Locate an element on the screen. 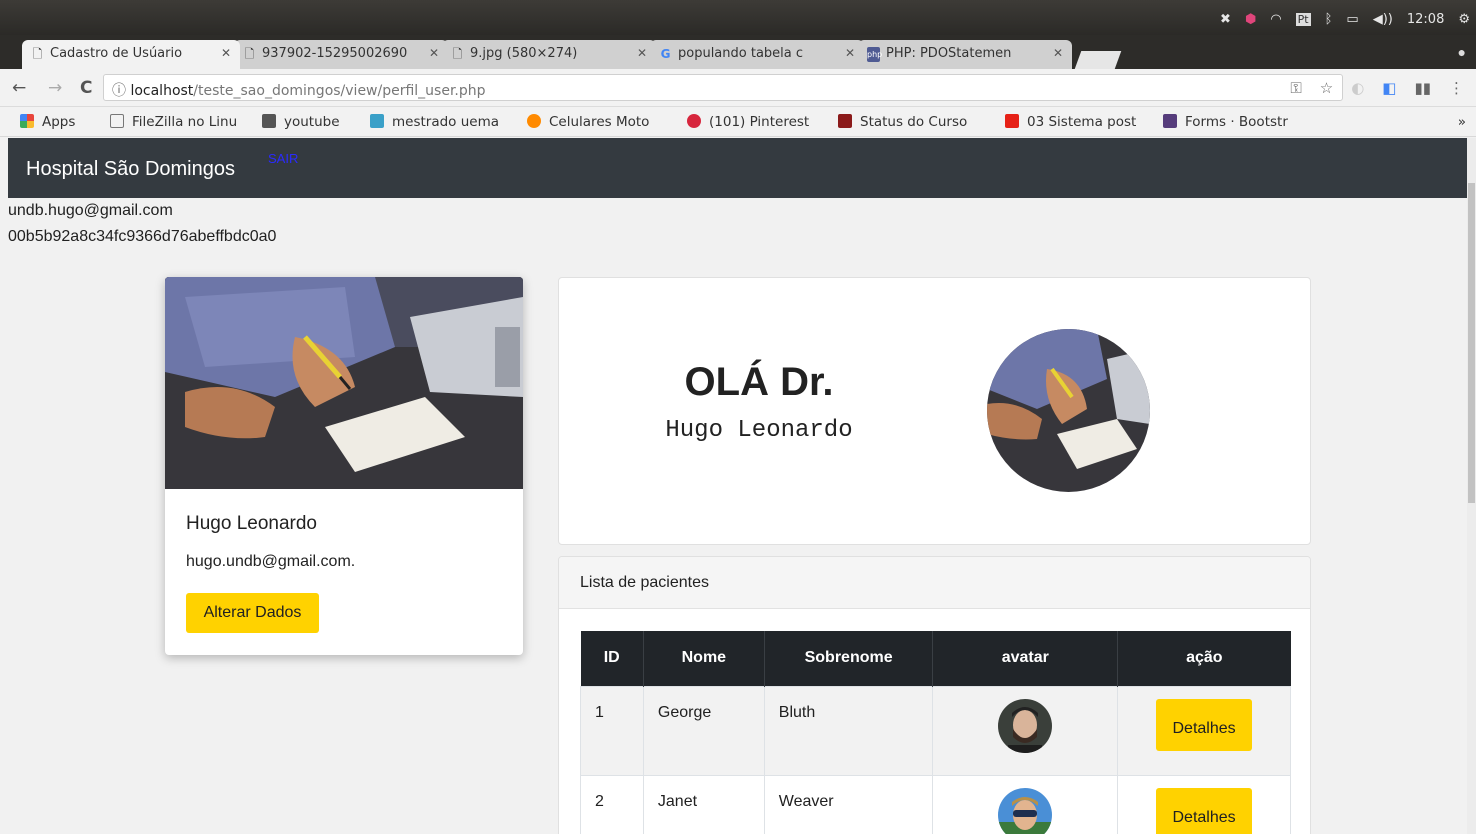 This screenshot has width=1476, height=834. table-header-row: ID Nome Sobrenome avatar ação is located at coordinates (935, 658).